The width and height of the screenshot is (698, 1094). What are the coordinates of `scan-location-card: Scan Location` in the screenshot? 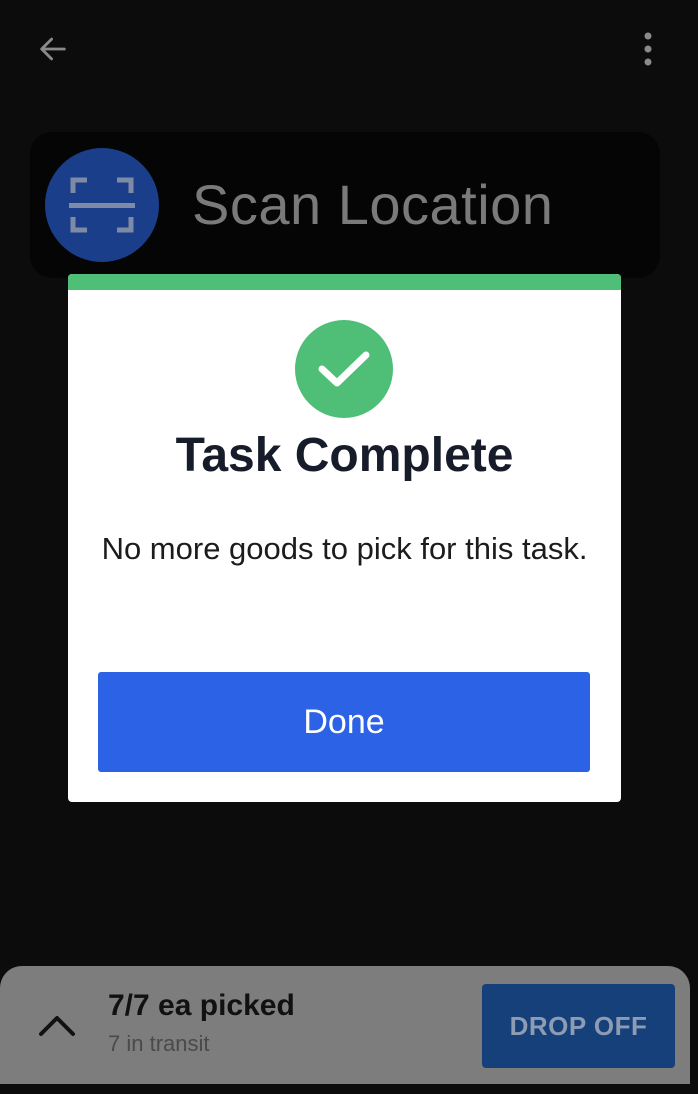 It's located at (345, 205).